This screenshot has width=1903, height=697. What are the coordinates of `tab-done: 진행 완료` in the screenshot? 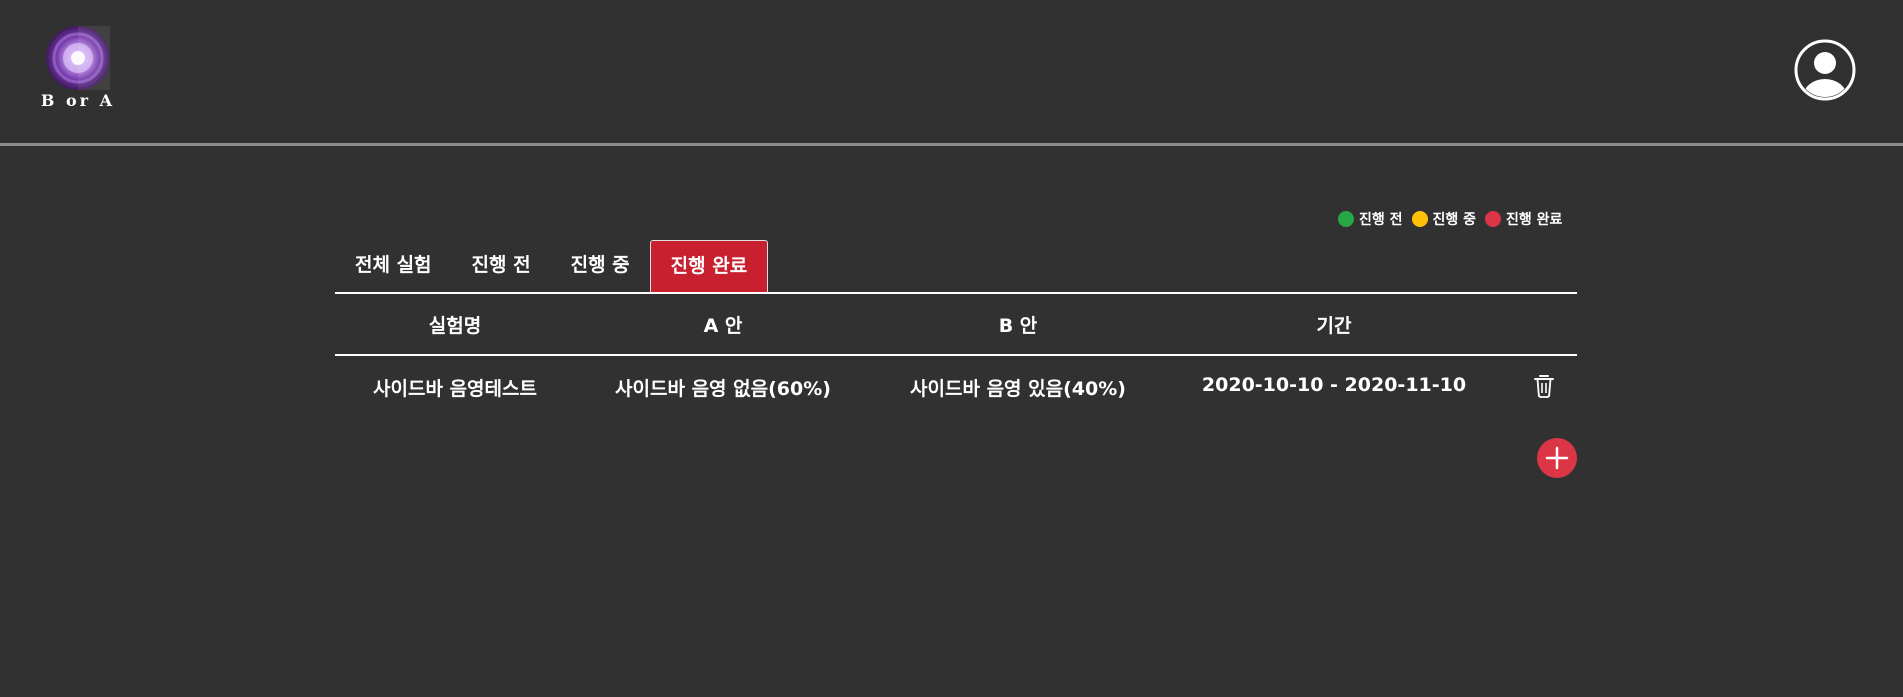 It's located at (709, 266).